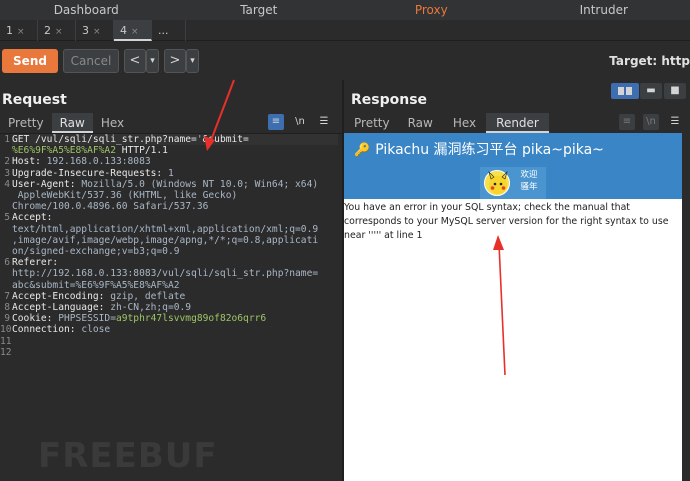 The width and height of the screenshot is (690, 481). Describe the element at coordinates (219, 115) in the screenshot. I see `arrow-annotation-request` at that location.